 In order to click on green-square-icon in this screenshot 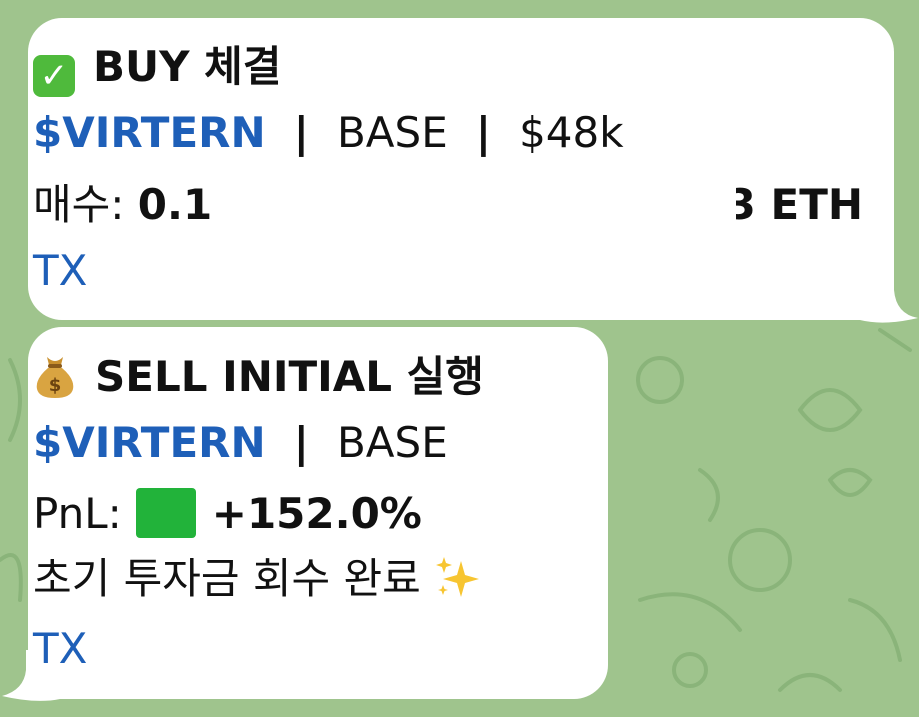, I will do `click(165, 513)`.